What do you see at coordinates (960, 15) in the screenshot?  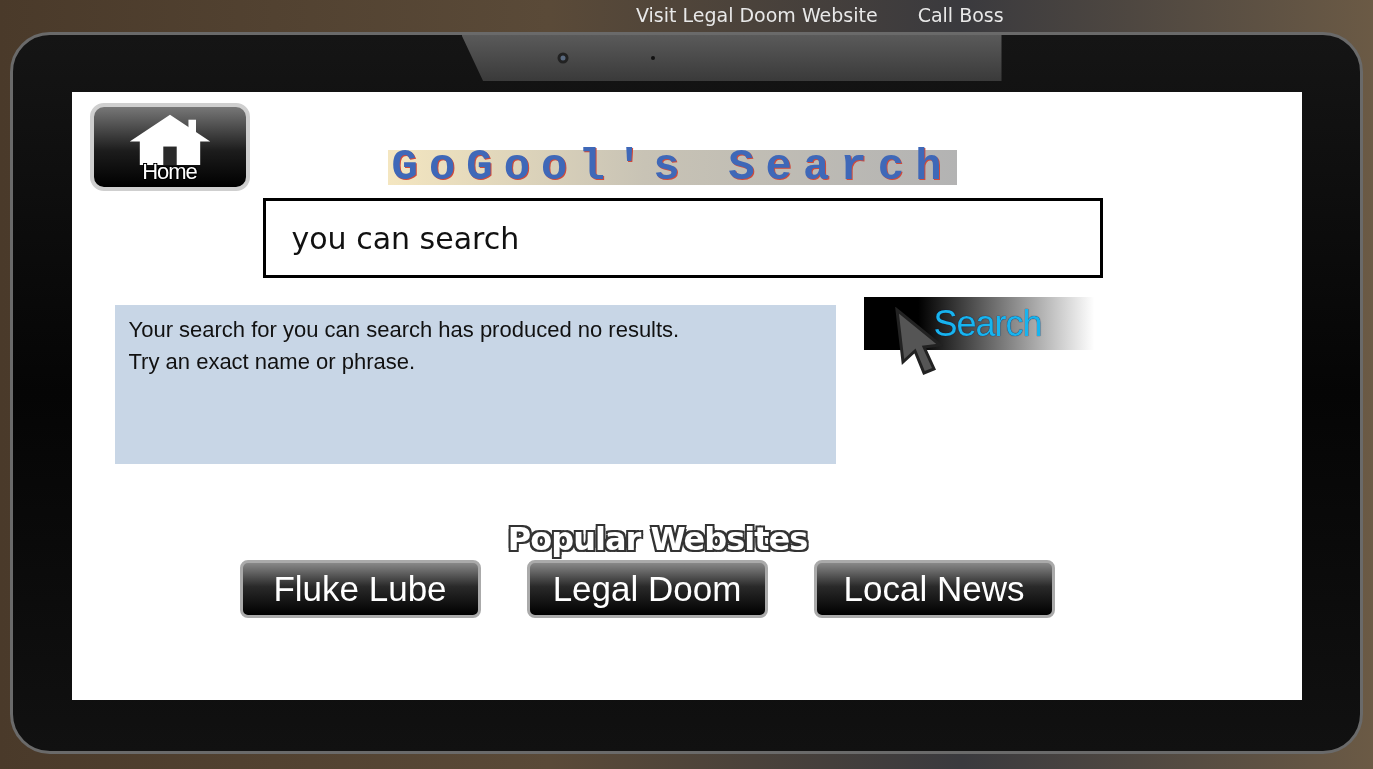 I see `scene-action-link: Call Boss` at bounding box center [960, 15].